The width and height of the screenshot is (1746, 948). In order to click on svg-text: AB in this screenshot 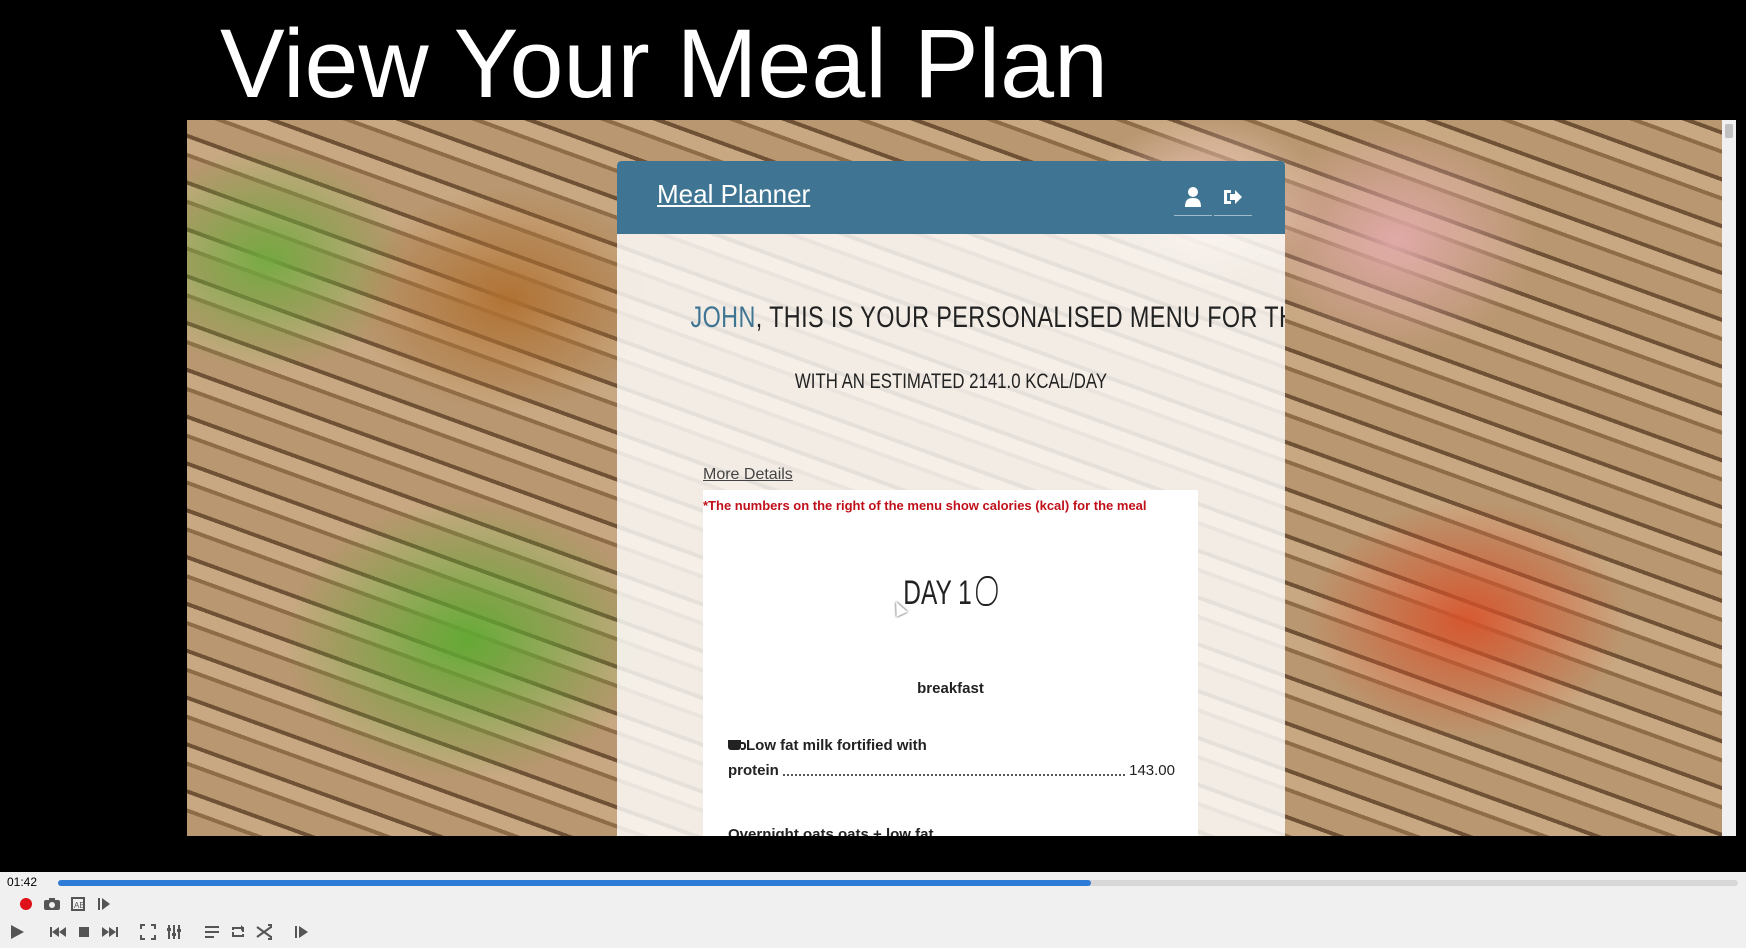, I will do `click(79, 905)`.